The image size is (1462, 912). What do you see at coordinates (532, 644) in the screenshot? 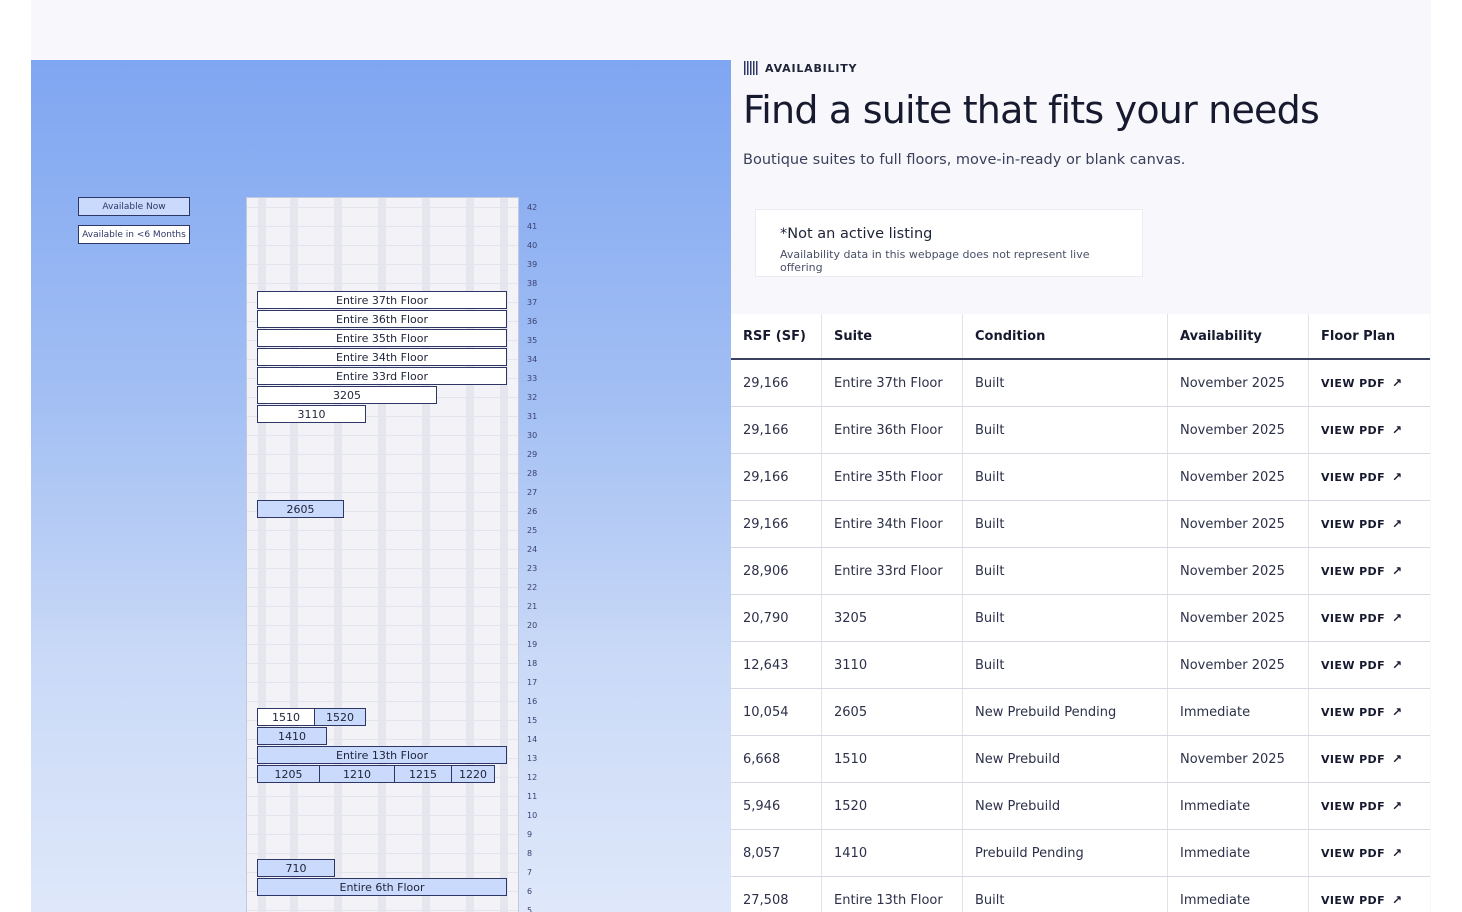
I see `floor-label: 19` at bounding box center [532, 644].